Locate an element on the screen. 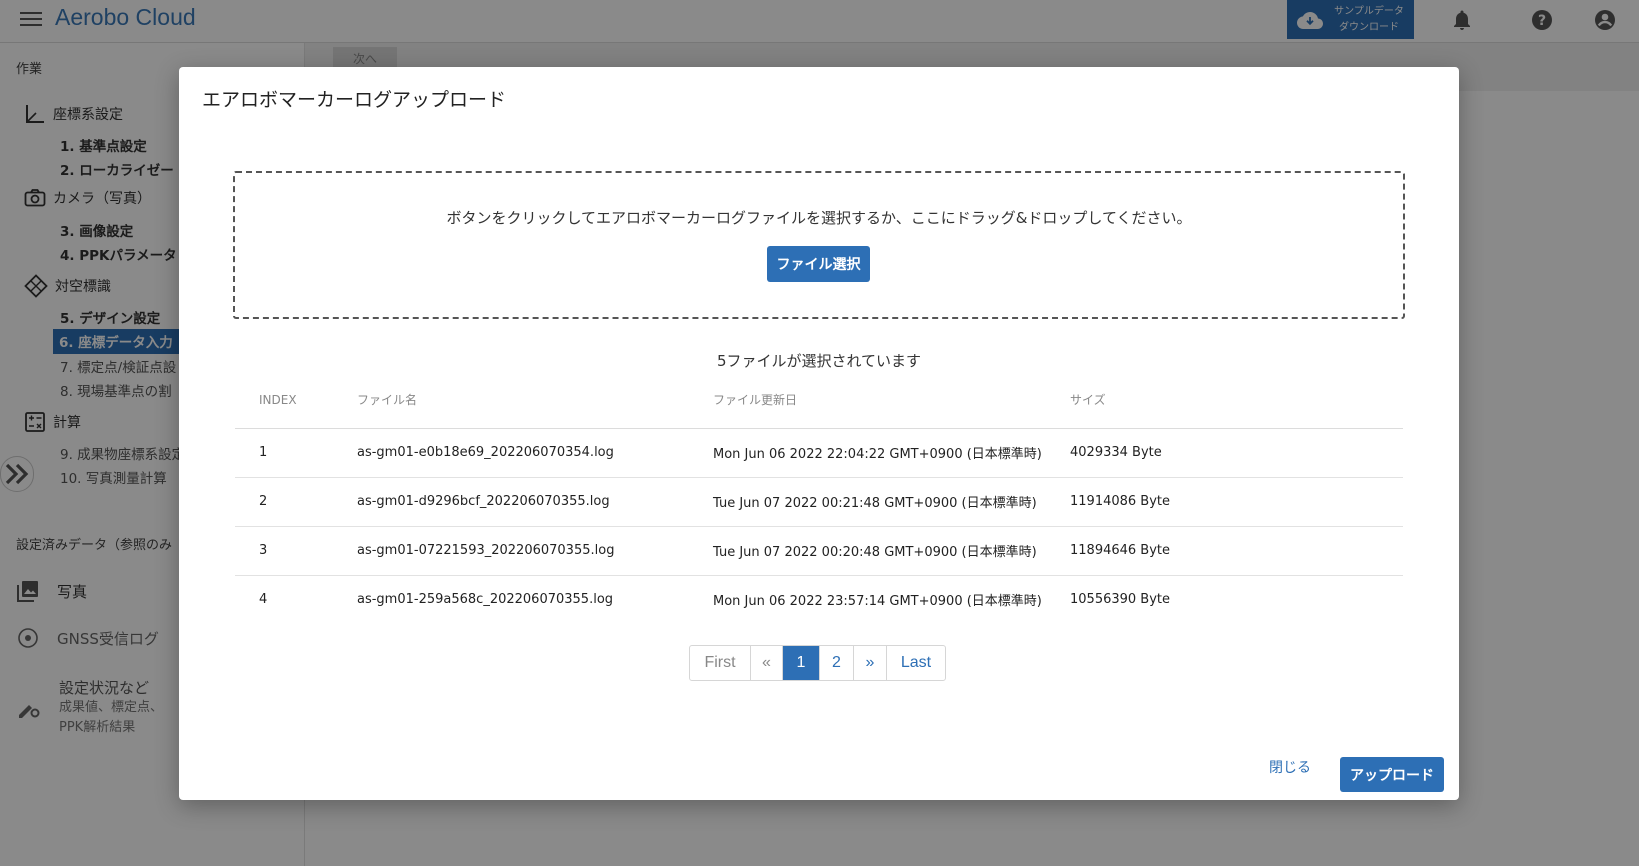 Image resolution: width=1639 pixels, height=866 pixels. cell-size: 4029334 Byte is located at coordinates (1224, 453).